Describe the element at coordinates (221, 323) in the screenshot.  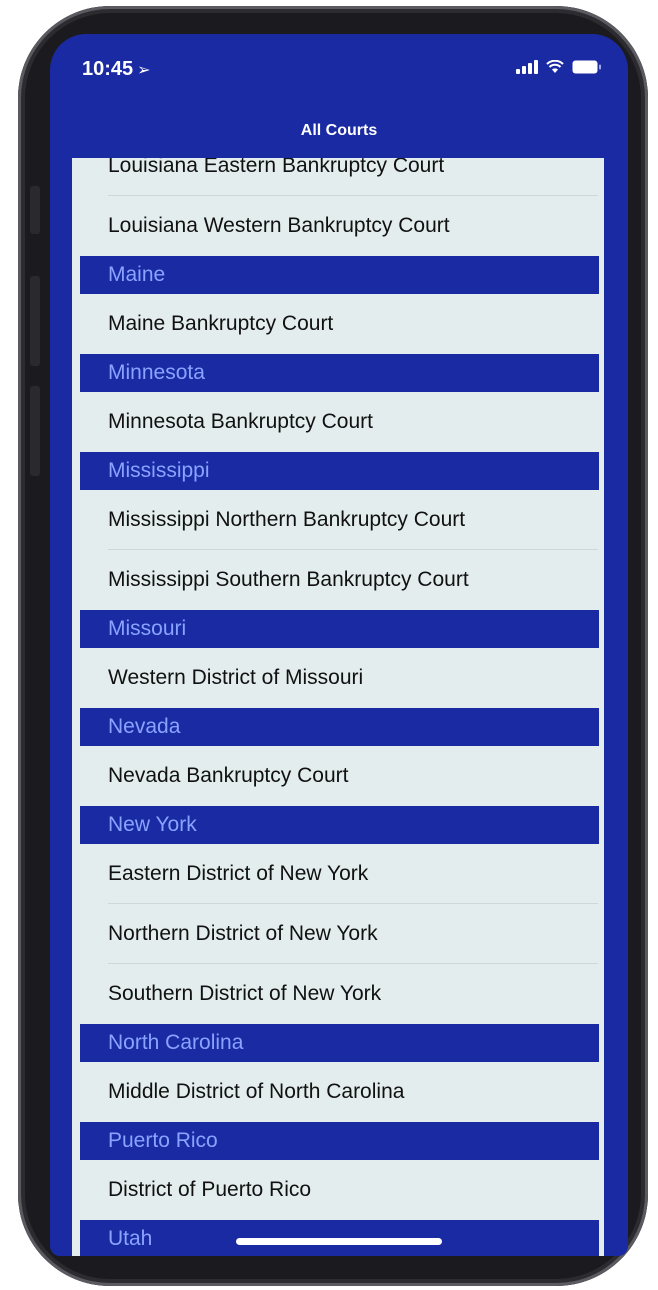
I see `court-label: Maine Bankruptcy Court` at that location.